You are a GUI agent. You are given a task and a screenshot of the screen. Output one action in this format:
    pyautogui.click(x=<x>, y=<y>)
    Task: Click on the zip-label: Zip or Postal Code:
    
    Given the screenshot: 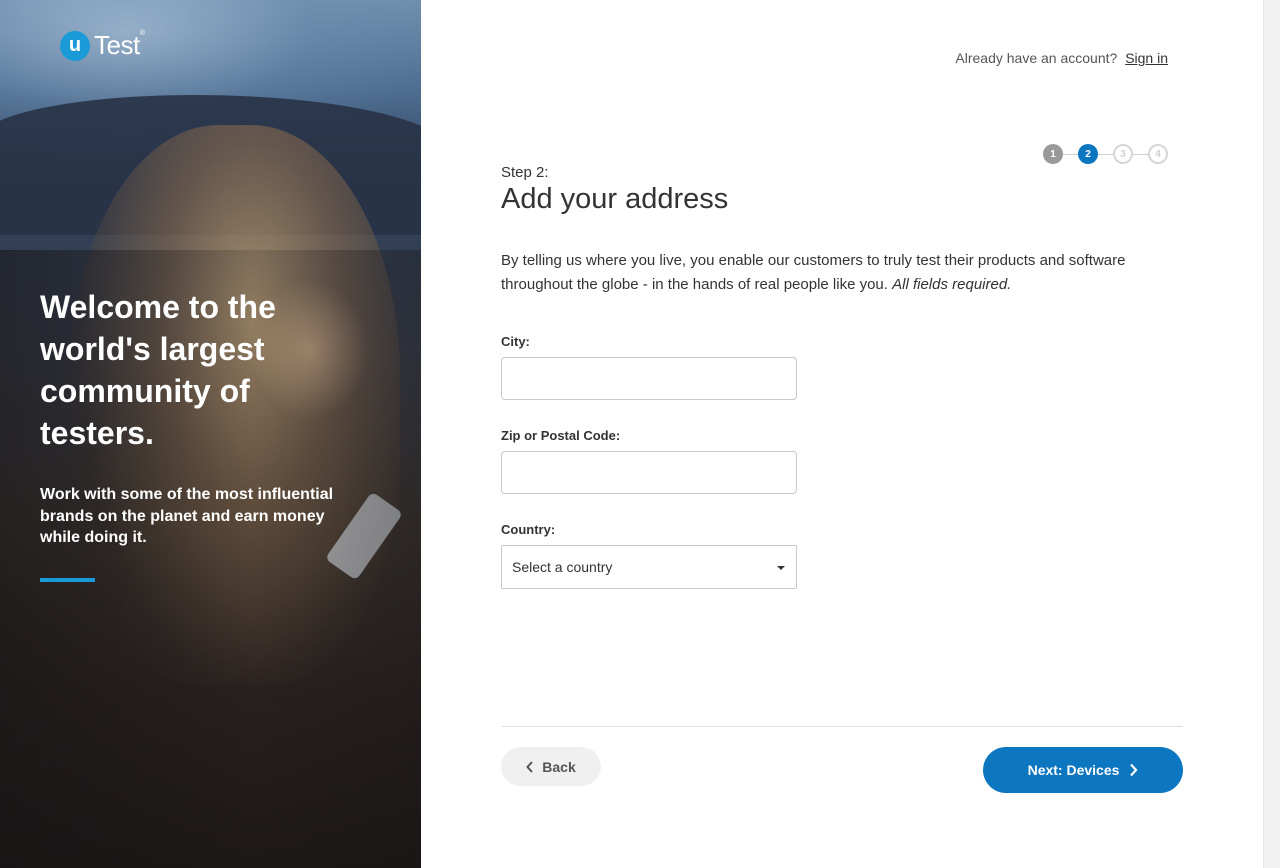 What is the action you would take?
    pyautogui.click(x=561, y=435)
    